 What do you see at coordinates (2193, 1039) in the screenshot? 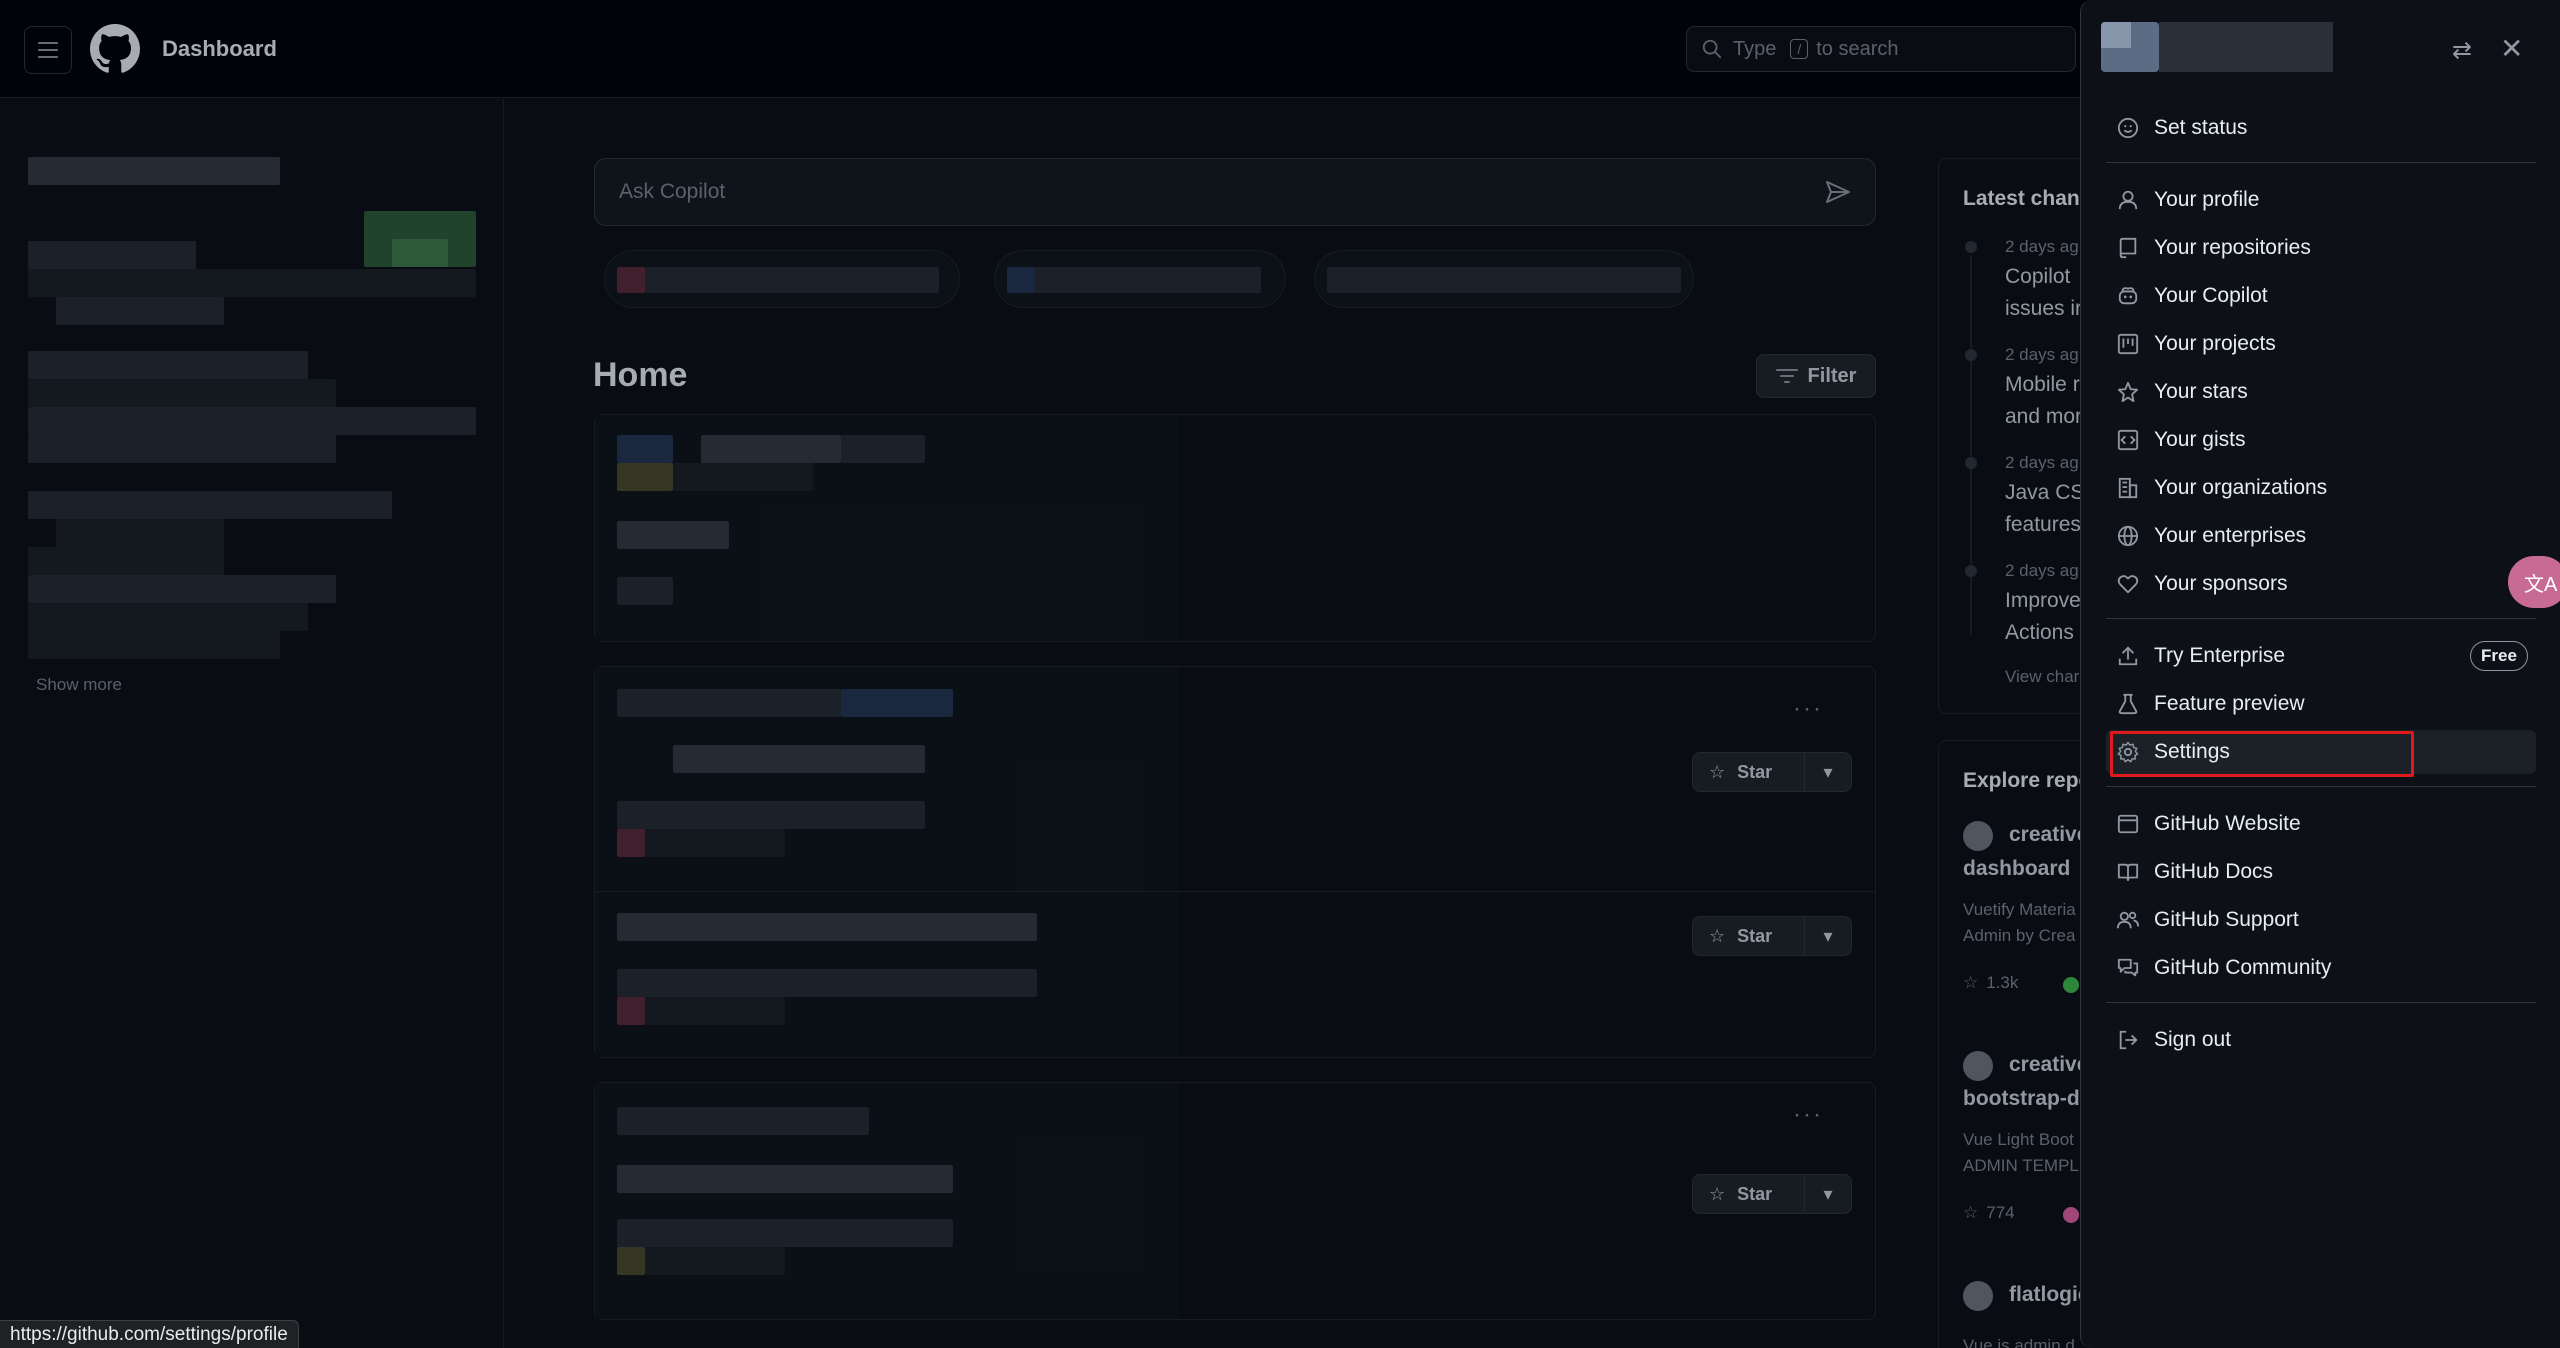
I see `menu-label: Sign out` at bounding box center [2193, 1039].